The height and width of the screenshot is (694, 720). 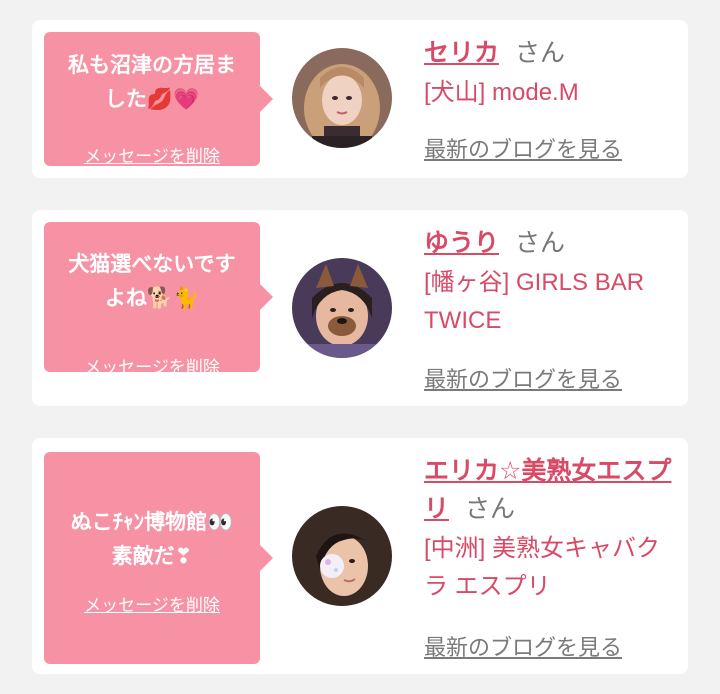 I want to click on message-bubble: ぬこﾁｬﾝ博物館👀 素敵だ❣ メッセージを削除, so click(x=158, y=558).